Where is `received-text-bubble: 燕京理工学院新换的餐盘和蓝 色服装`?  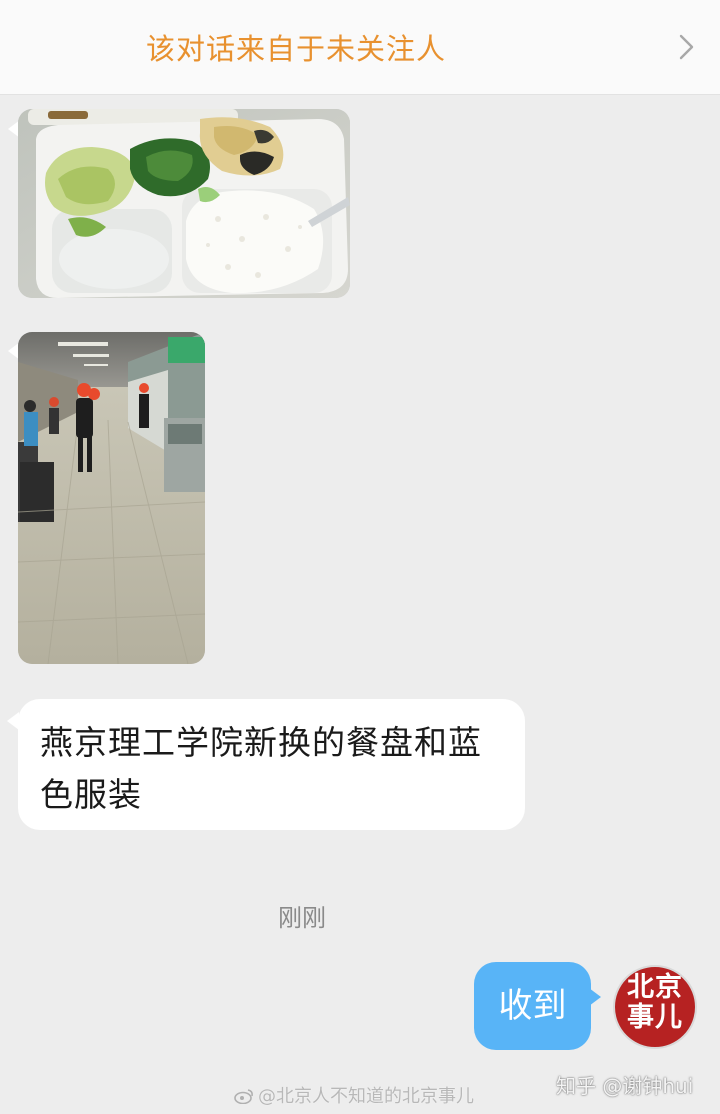 received-text-bubble: 燕京理工学院新换的餐盘和蓝 色服装 is located at coordinates (271, 764).